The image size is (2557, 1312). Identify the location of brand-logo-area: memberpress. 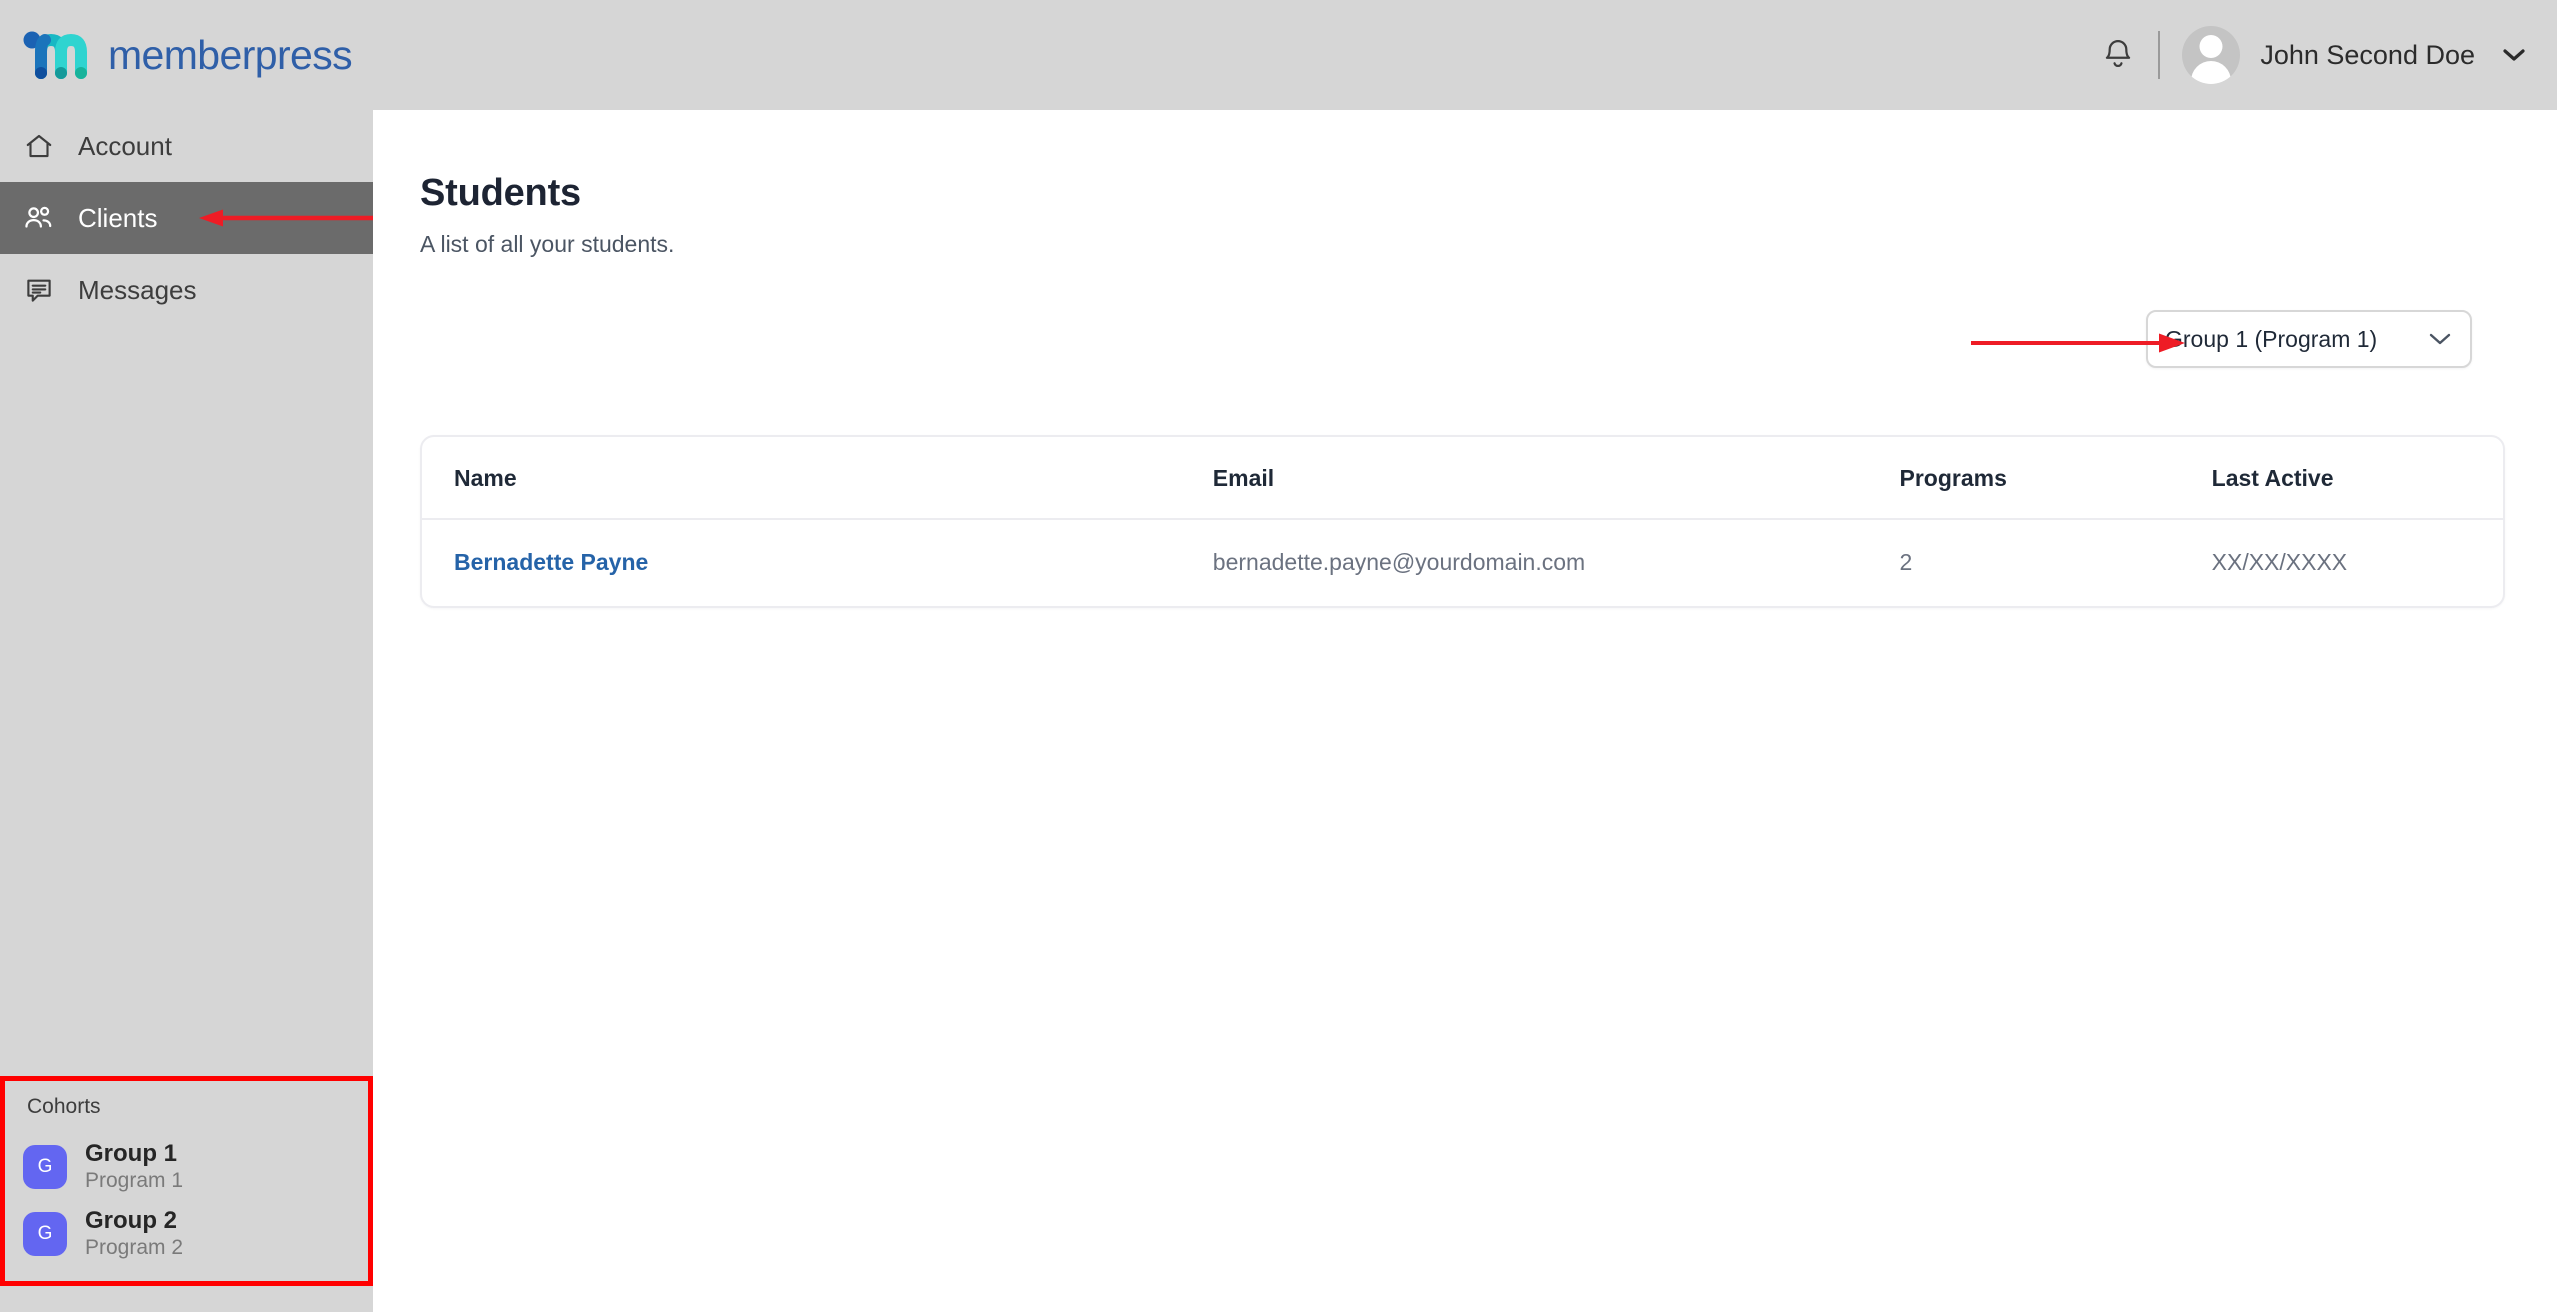
(176, 55).